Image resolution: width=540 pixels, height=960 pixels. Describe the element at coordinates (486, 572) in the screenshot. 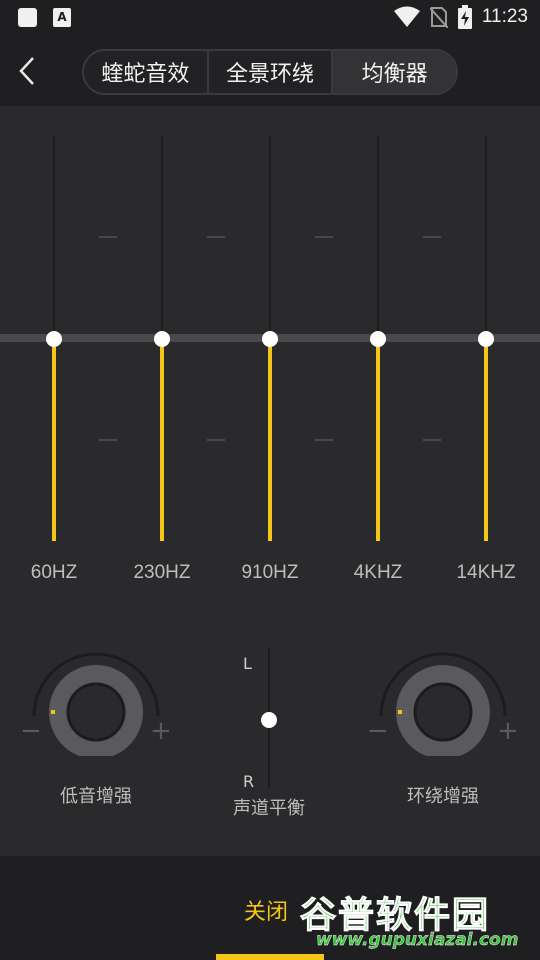

I see `band-label-14khz: 14KHZ` at that location.